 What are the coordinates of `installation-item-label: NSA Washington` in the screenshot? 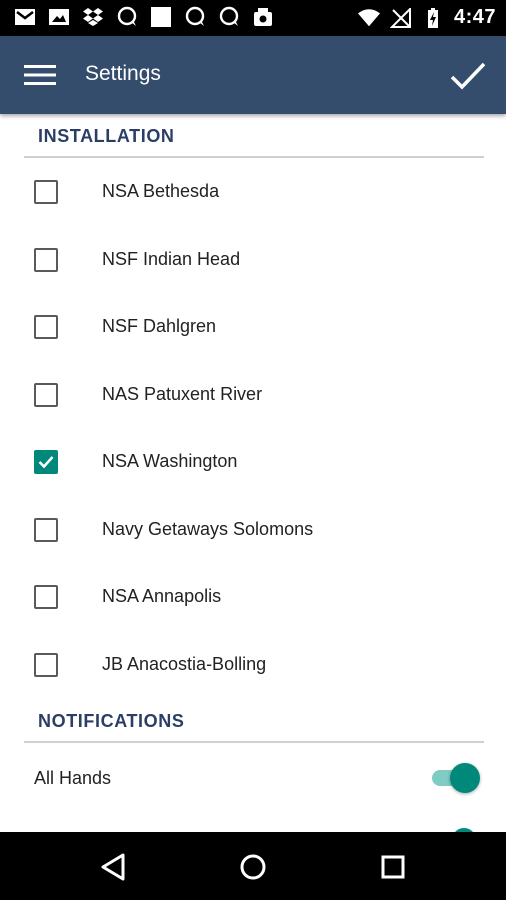 It's located at (170, 461).